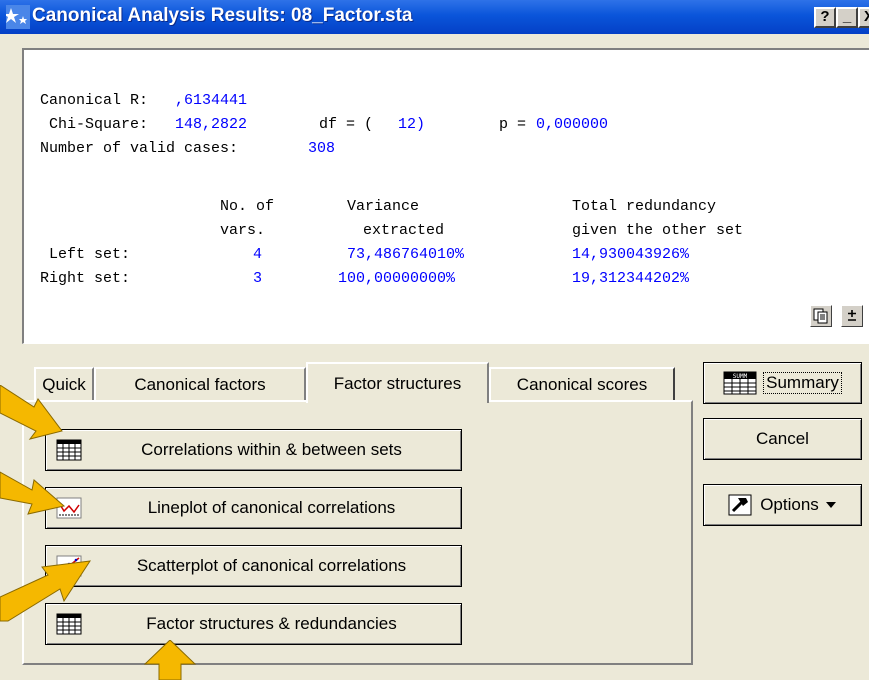 The width and height of the screenshot is (869, 680). Describe the element at coordinates (658, 230) in the screenshot. I see `header-redundancy-line2: given the other set` at that location.